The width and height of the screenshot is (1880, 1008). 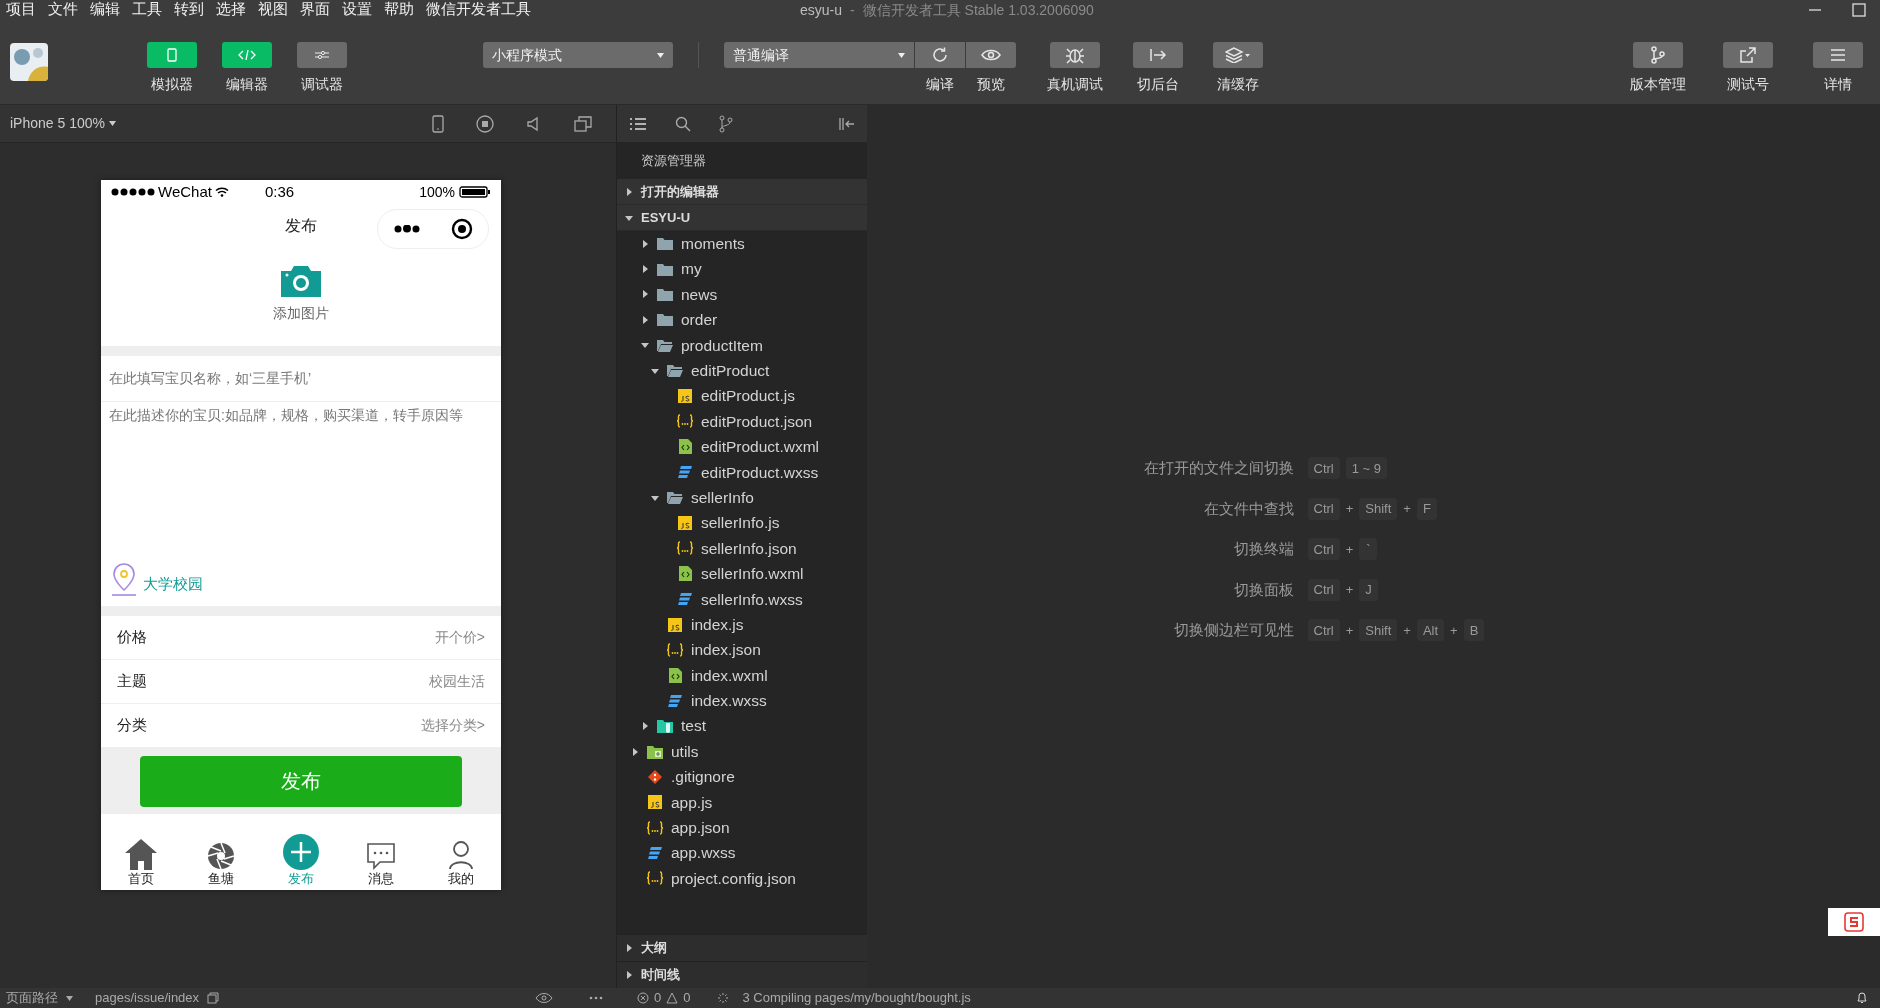 What do you see at coordinates (273, 10) in the screenshot?
I see `menu-item: 视图` at bounding box center [273, 10].